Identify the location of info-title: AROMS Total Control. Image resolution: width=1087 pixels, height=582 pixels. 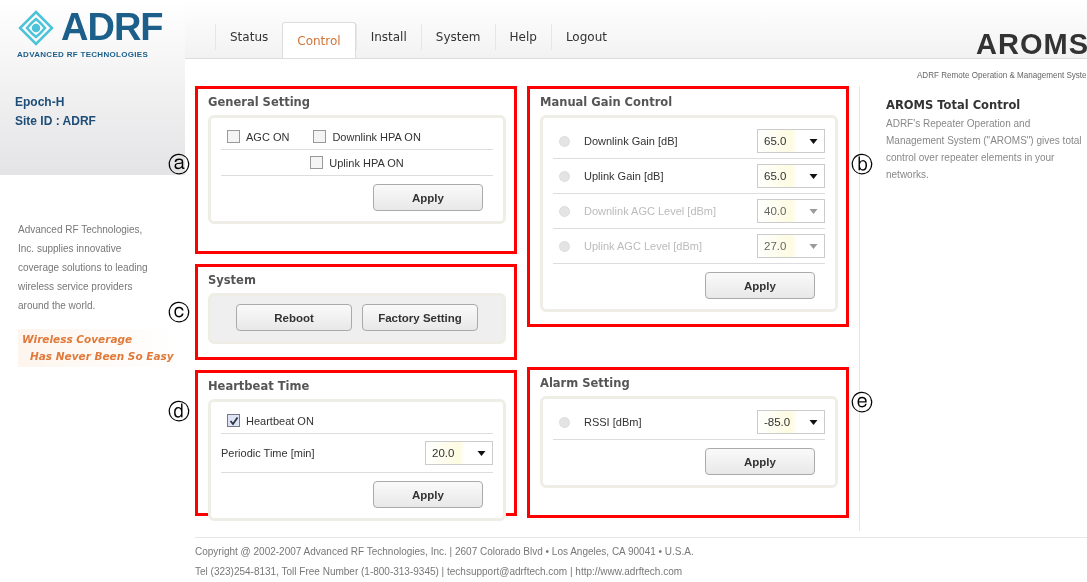
(953, 105).